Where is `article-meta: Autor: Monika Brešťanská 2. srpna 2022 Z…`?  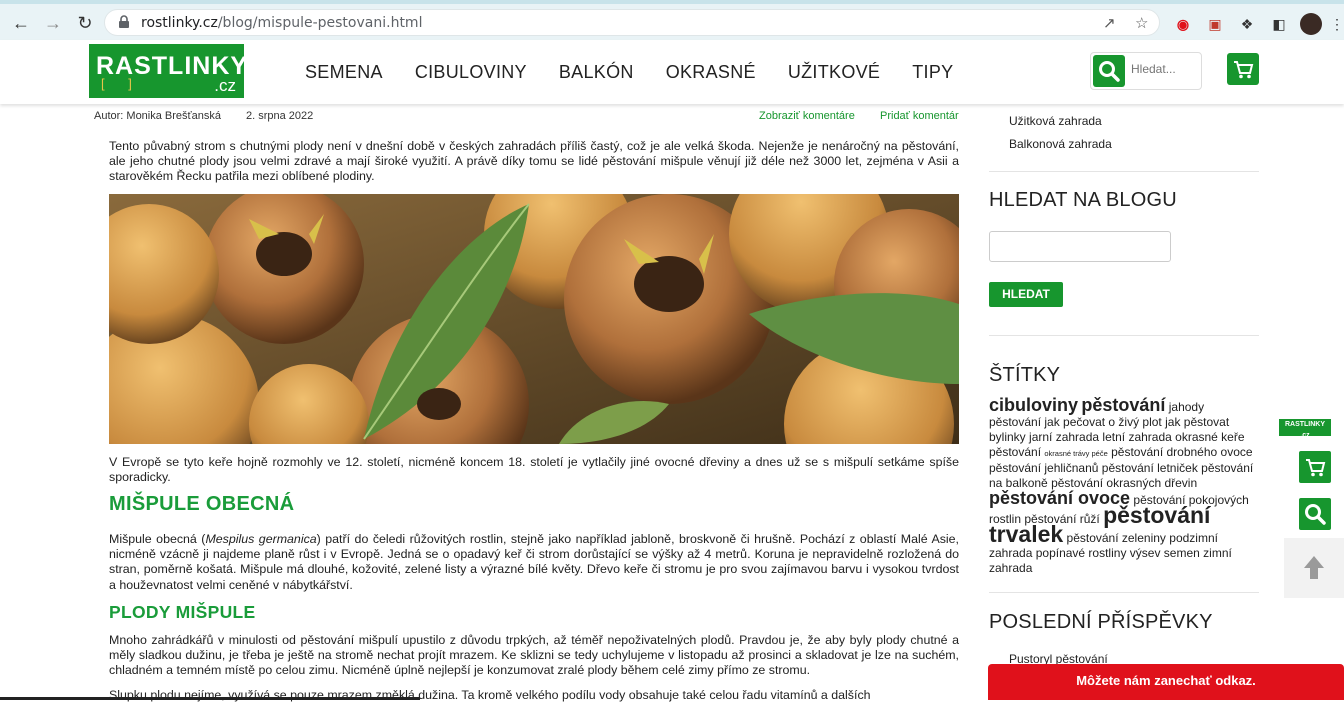 article-meta: Autor: Monika Brešťanská 2. srpna 2022 Z… is located at coordinates (527, 117).